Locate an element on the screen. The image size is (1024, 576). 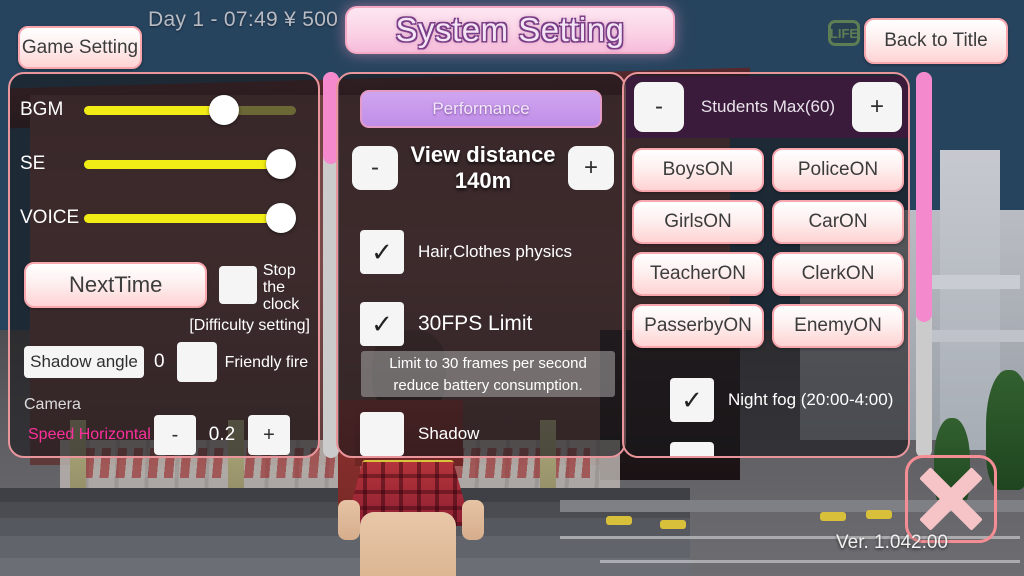
view-distance-title: View distance is located at coordinates (483, 154).